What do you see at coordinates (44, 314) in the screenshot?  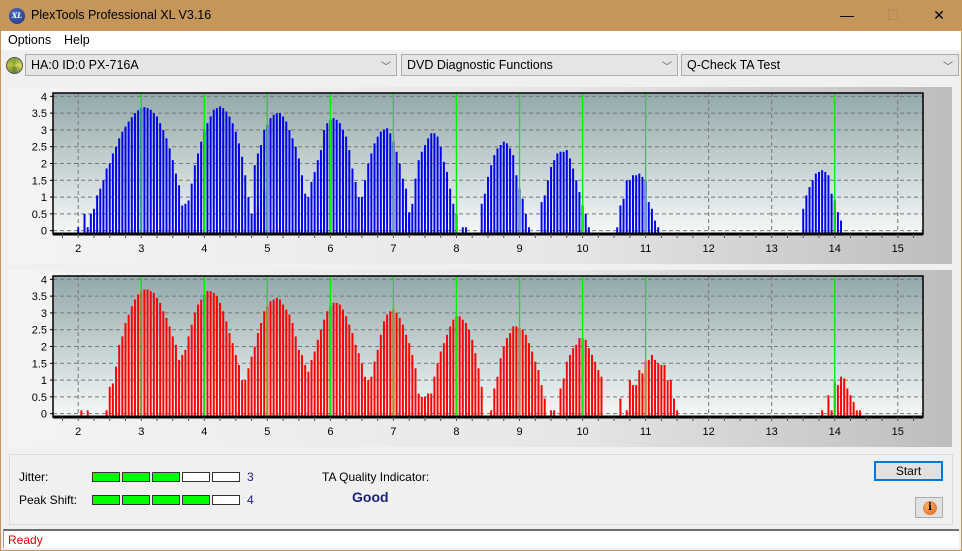 I see `y-tick-label: 3` at bounding box center [44, 314].